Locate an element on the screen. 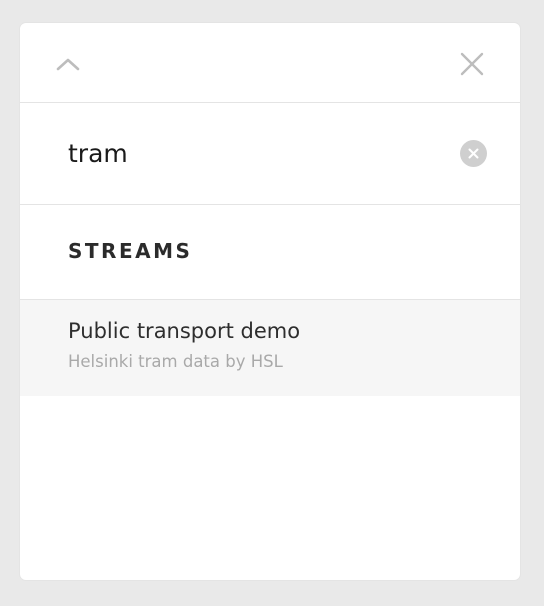 This screenshot has width=544, height=606. clear-search-button is located at coordinates (473, 153).